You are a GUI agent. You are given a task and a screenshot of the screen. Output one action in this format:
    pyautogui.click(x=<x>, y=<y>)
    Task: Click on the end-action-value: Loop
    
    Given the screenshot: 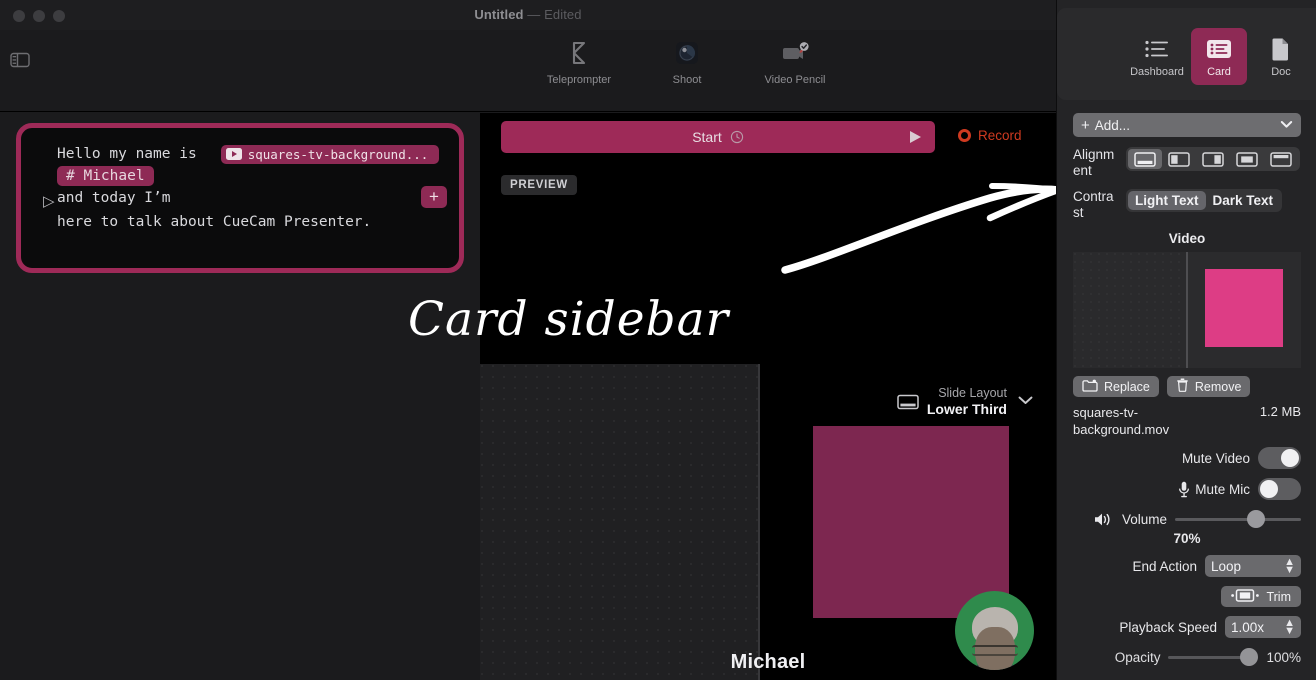 What is the action you would take?
    pyautogui.click(x=1226, y=566)
    